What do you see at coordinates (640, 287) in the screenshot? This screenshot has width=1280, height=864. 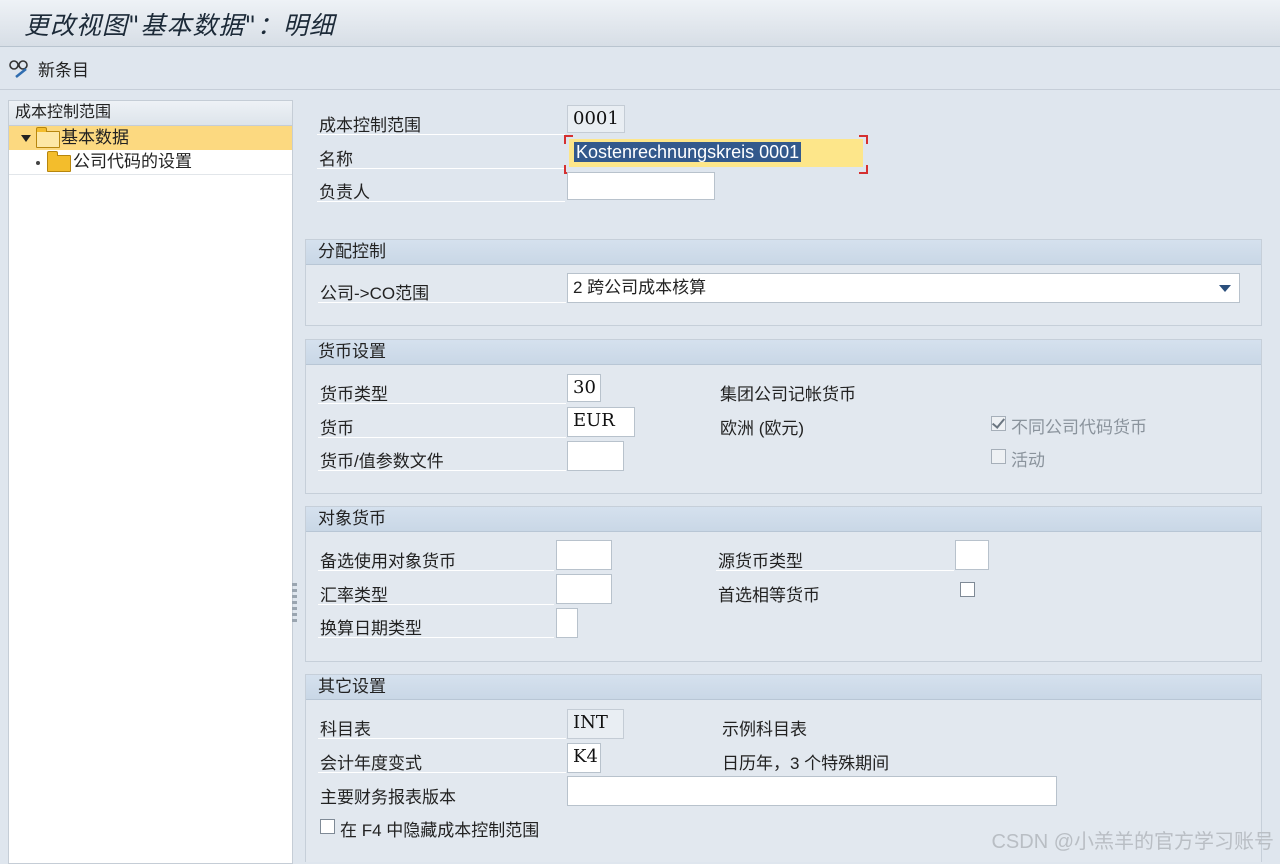 I see `company-co-value: 2 跨公司成本核算` at bounding box center [640, 287].